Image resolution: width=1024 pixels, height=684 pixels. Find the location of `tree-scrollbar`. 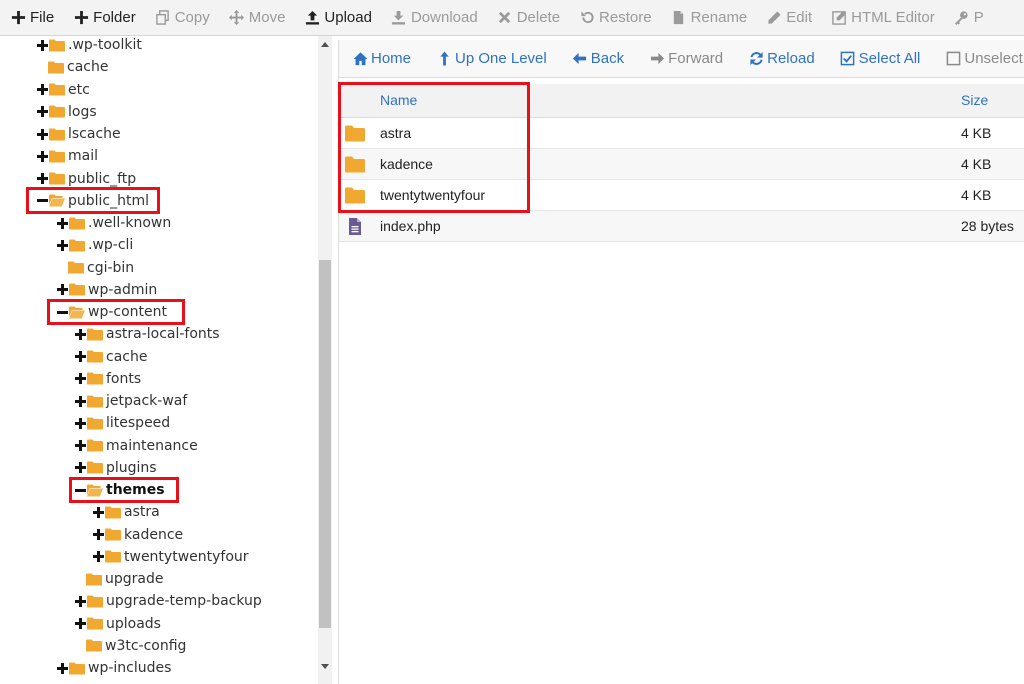

tree-scrollbar is located at coordinates (325, 360).